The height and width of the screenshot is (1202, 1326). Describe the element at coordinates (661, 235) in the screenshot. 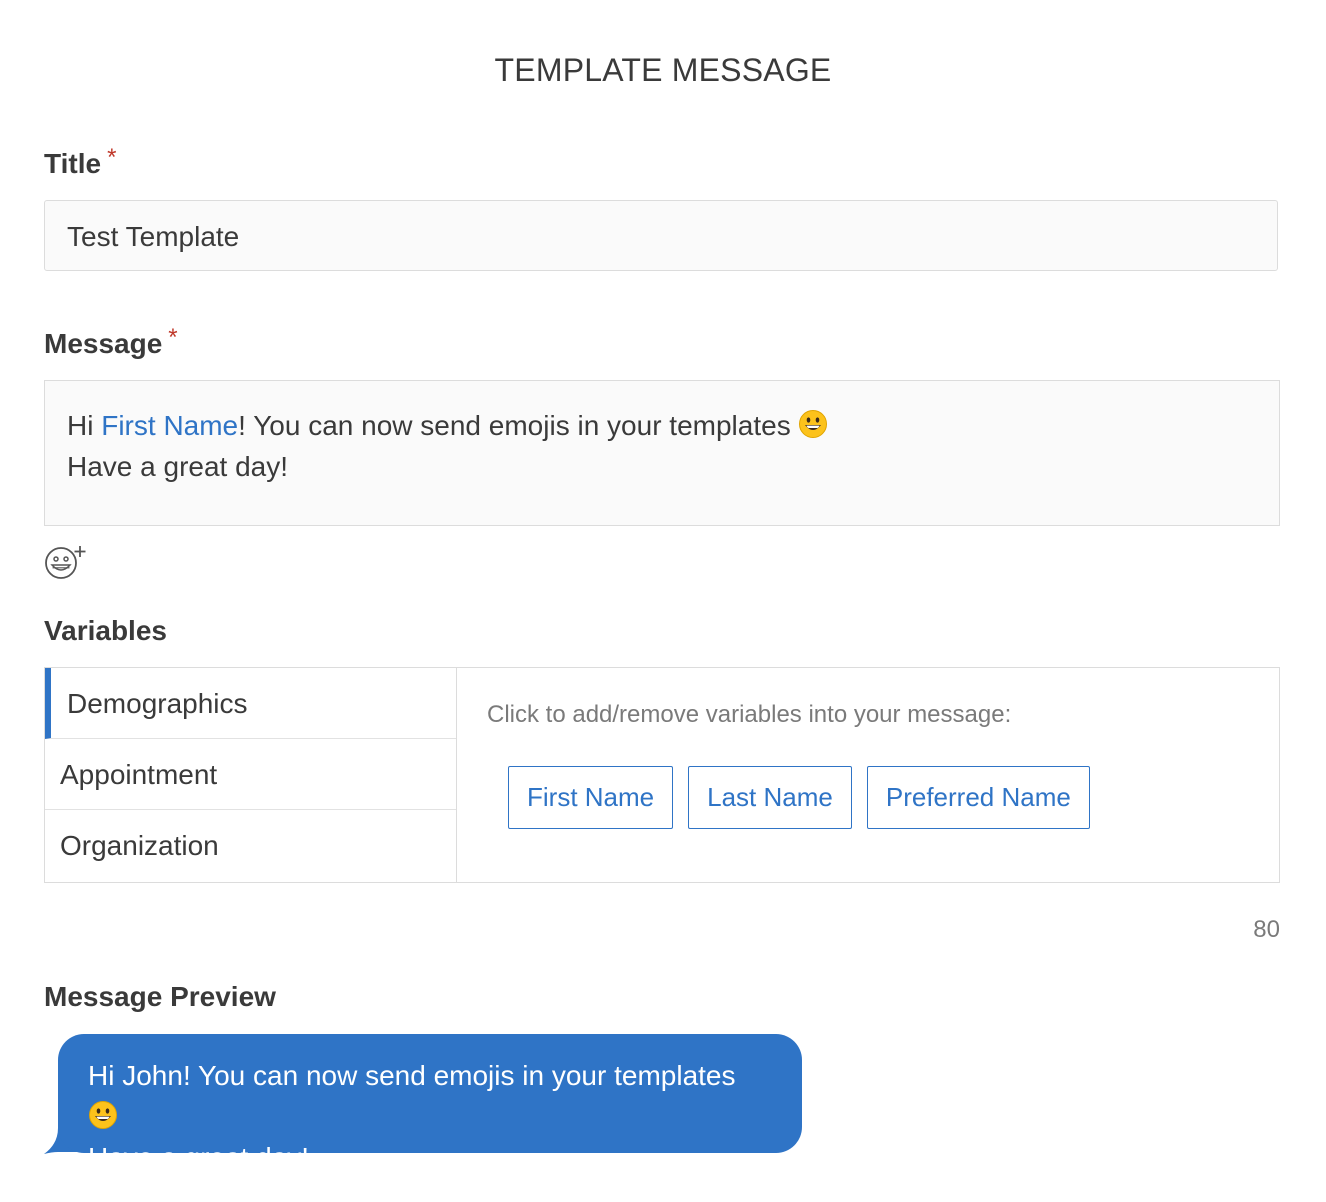

I see `title-input: Test Template` at that location.